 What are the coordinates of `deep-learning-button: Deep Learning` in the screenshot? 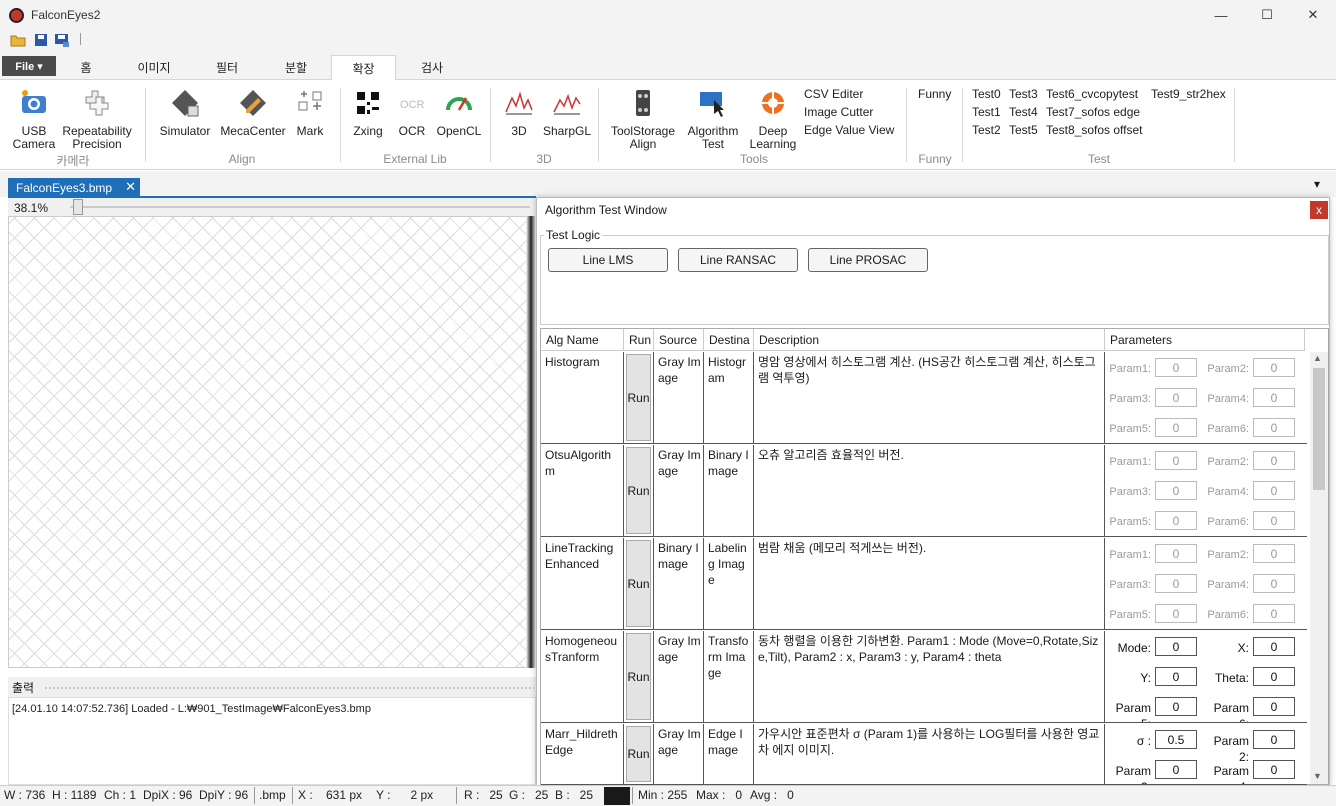 It's located at (773, 119).